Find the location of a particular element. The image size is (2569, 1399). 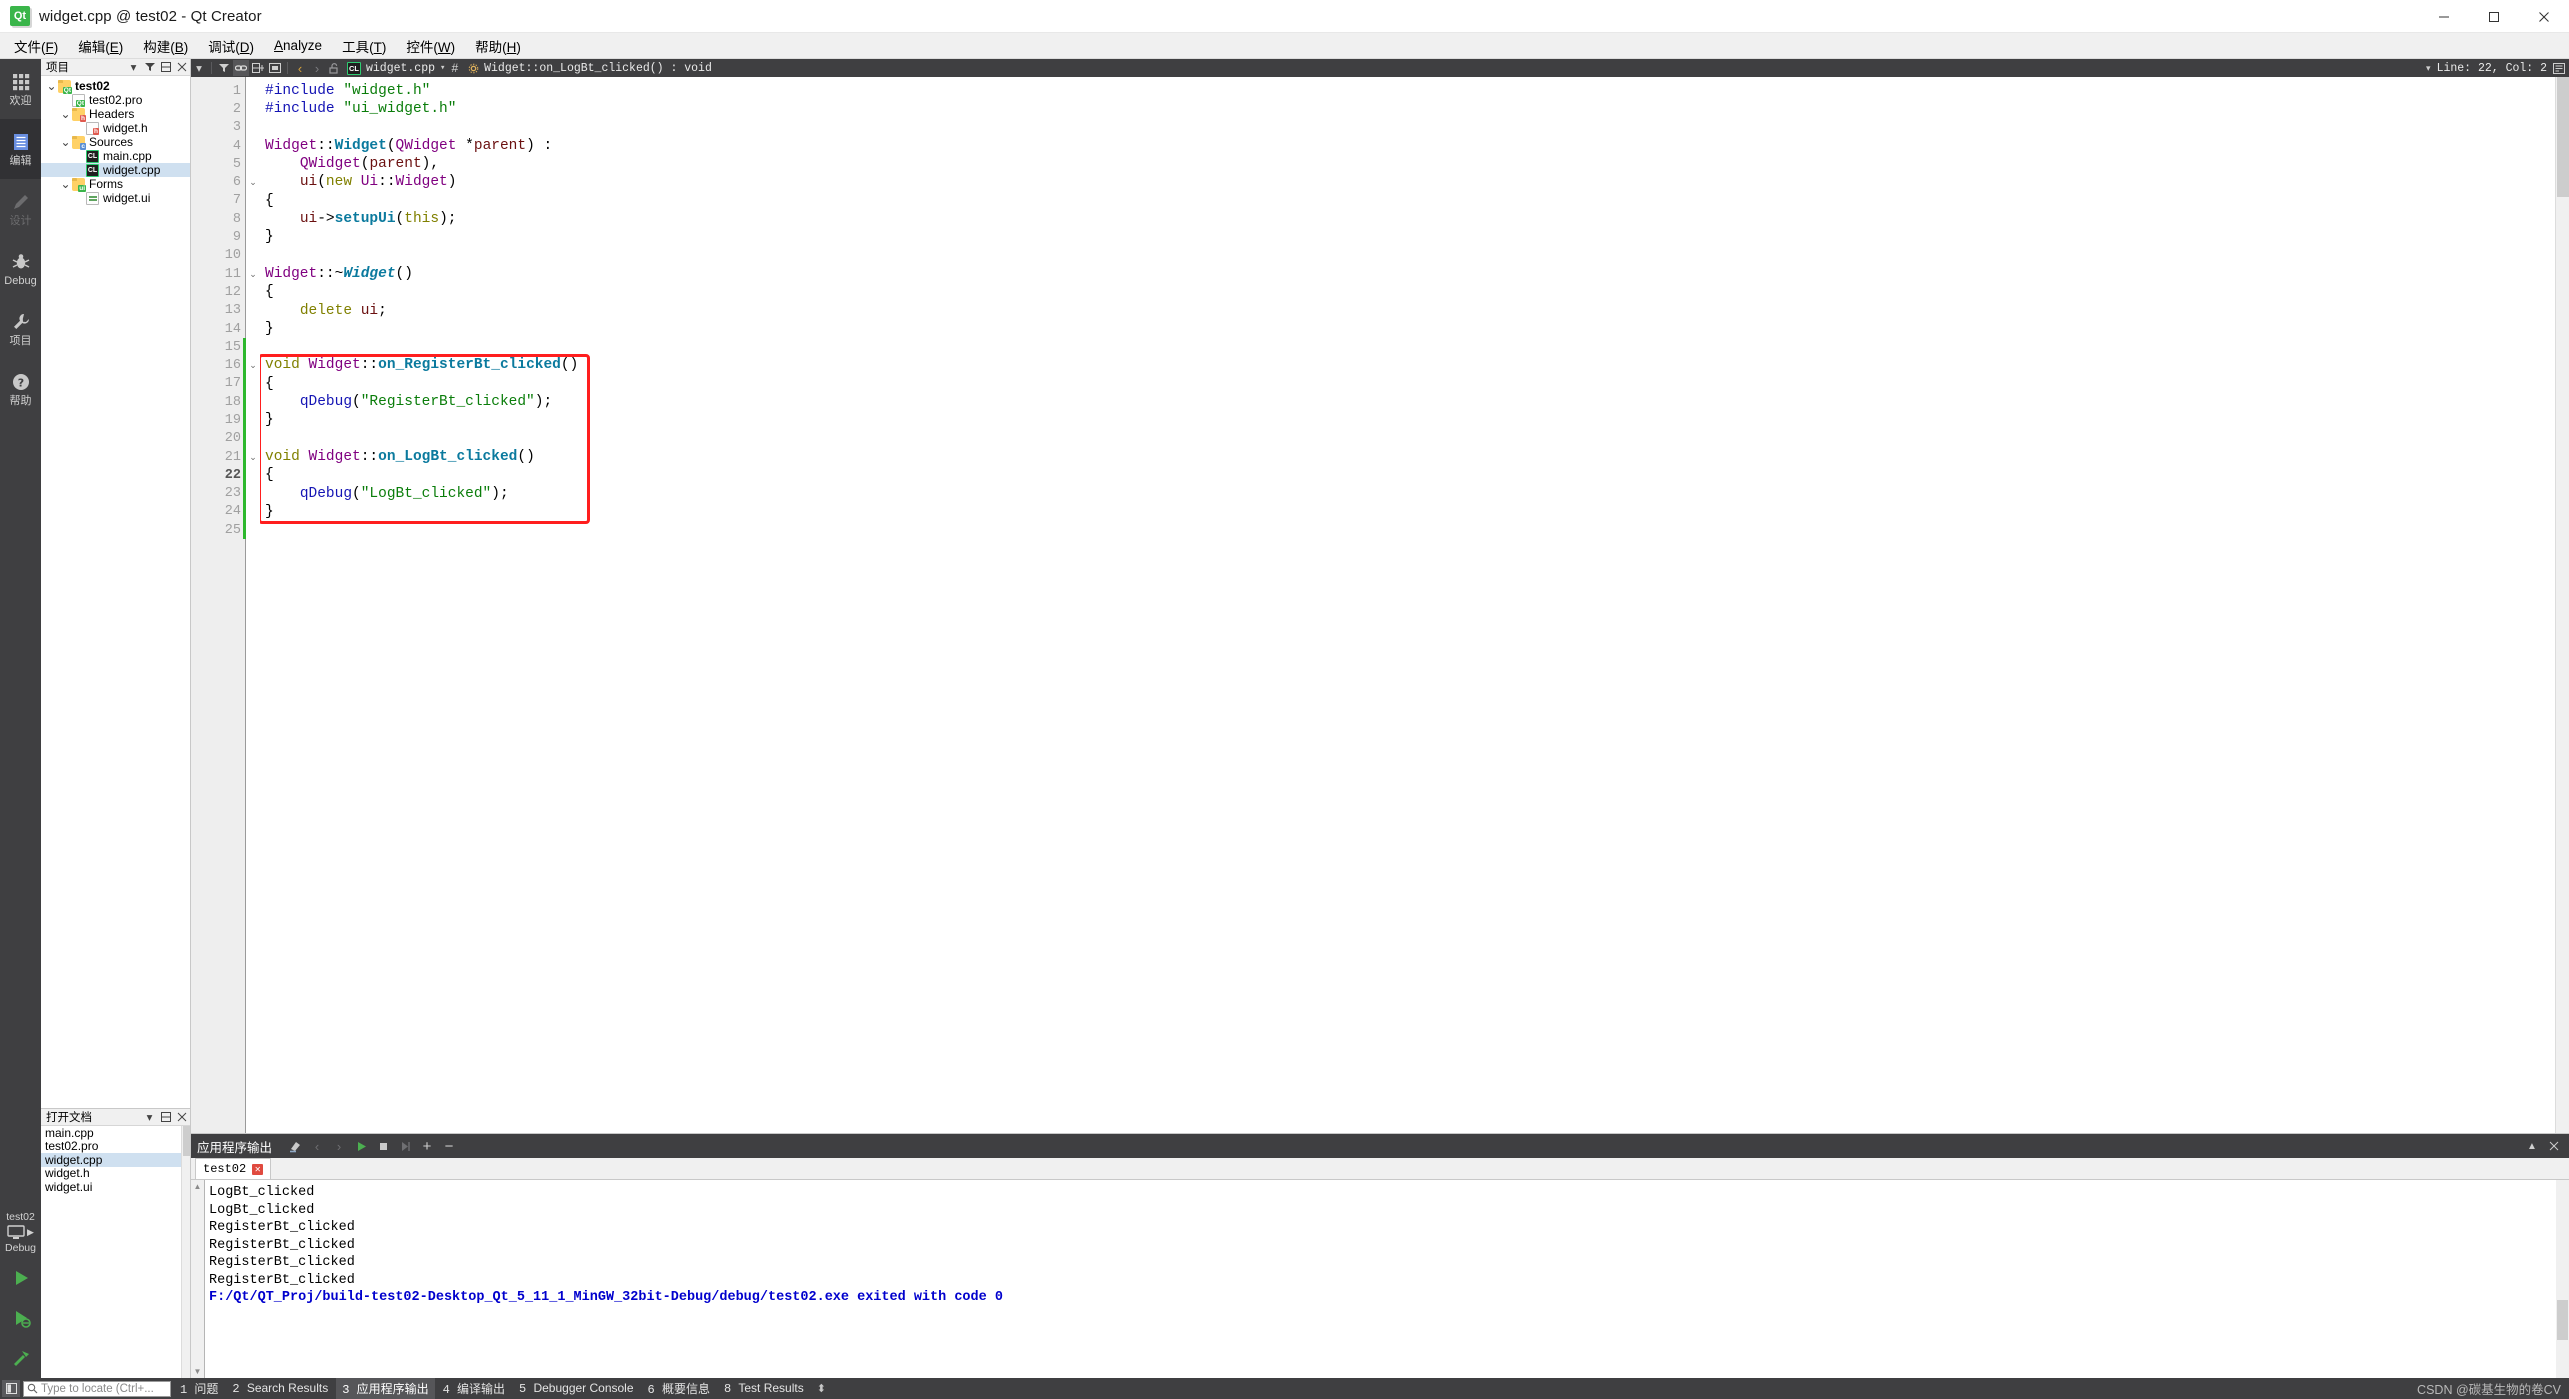

prev-icon: ‹ is located at coordinates (317, 1146).